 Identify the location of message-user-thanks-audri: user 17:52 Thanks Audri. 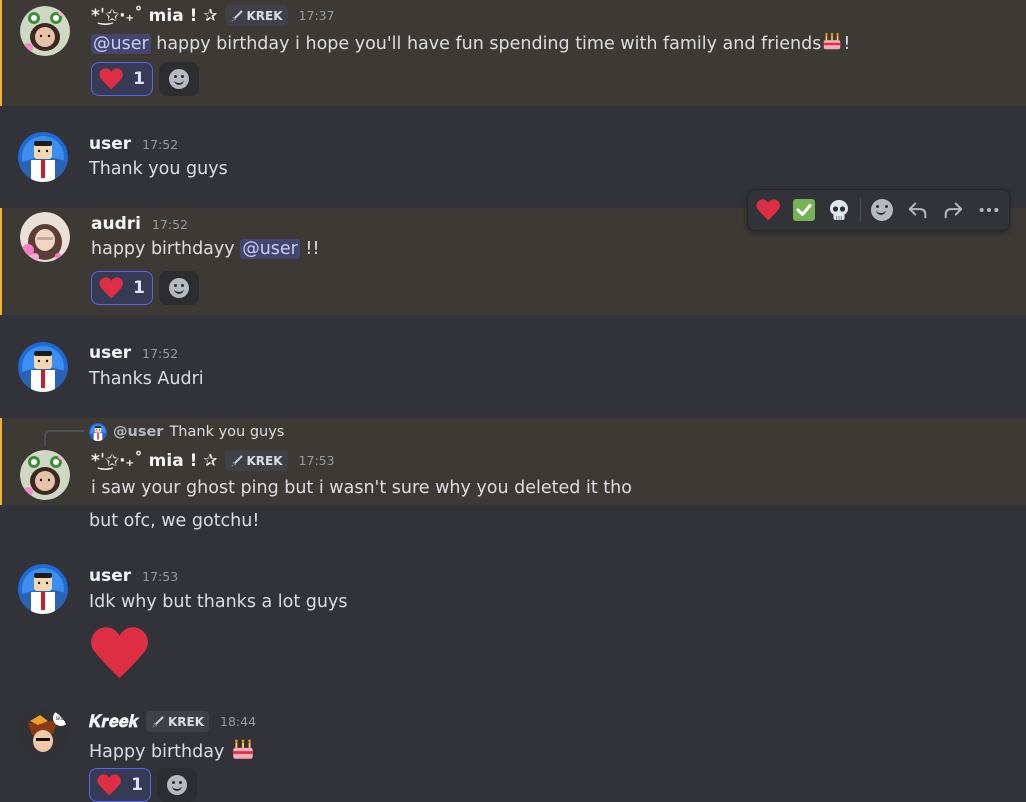
(513, 366).